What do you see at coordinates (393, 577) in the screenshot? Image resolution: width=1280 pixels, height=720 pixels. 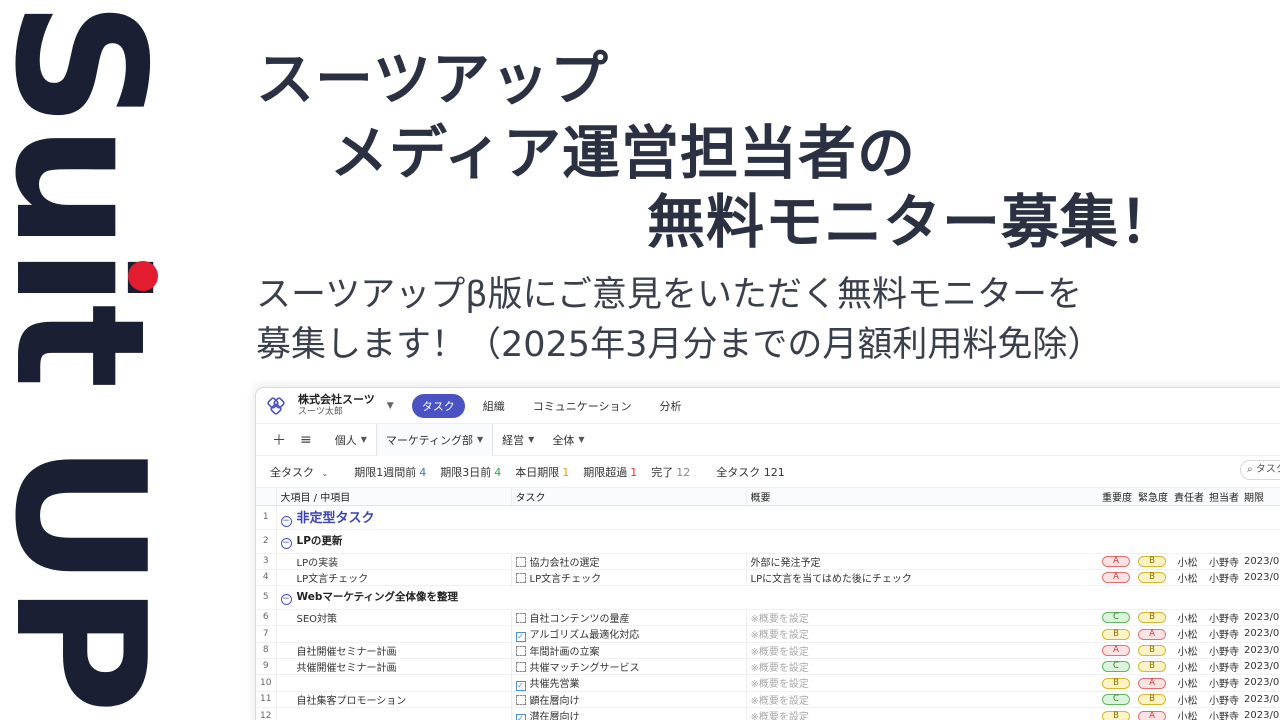 I see `item-cell: LP文言チェック` at bounding box center [393, 577].